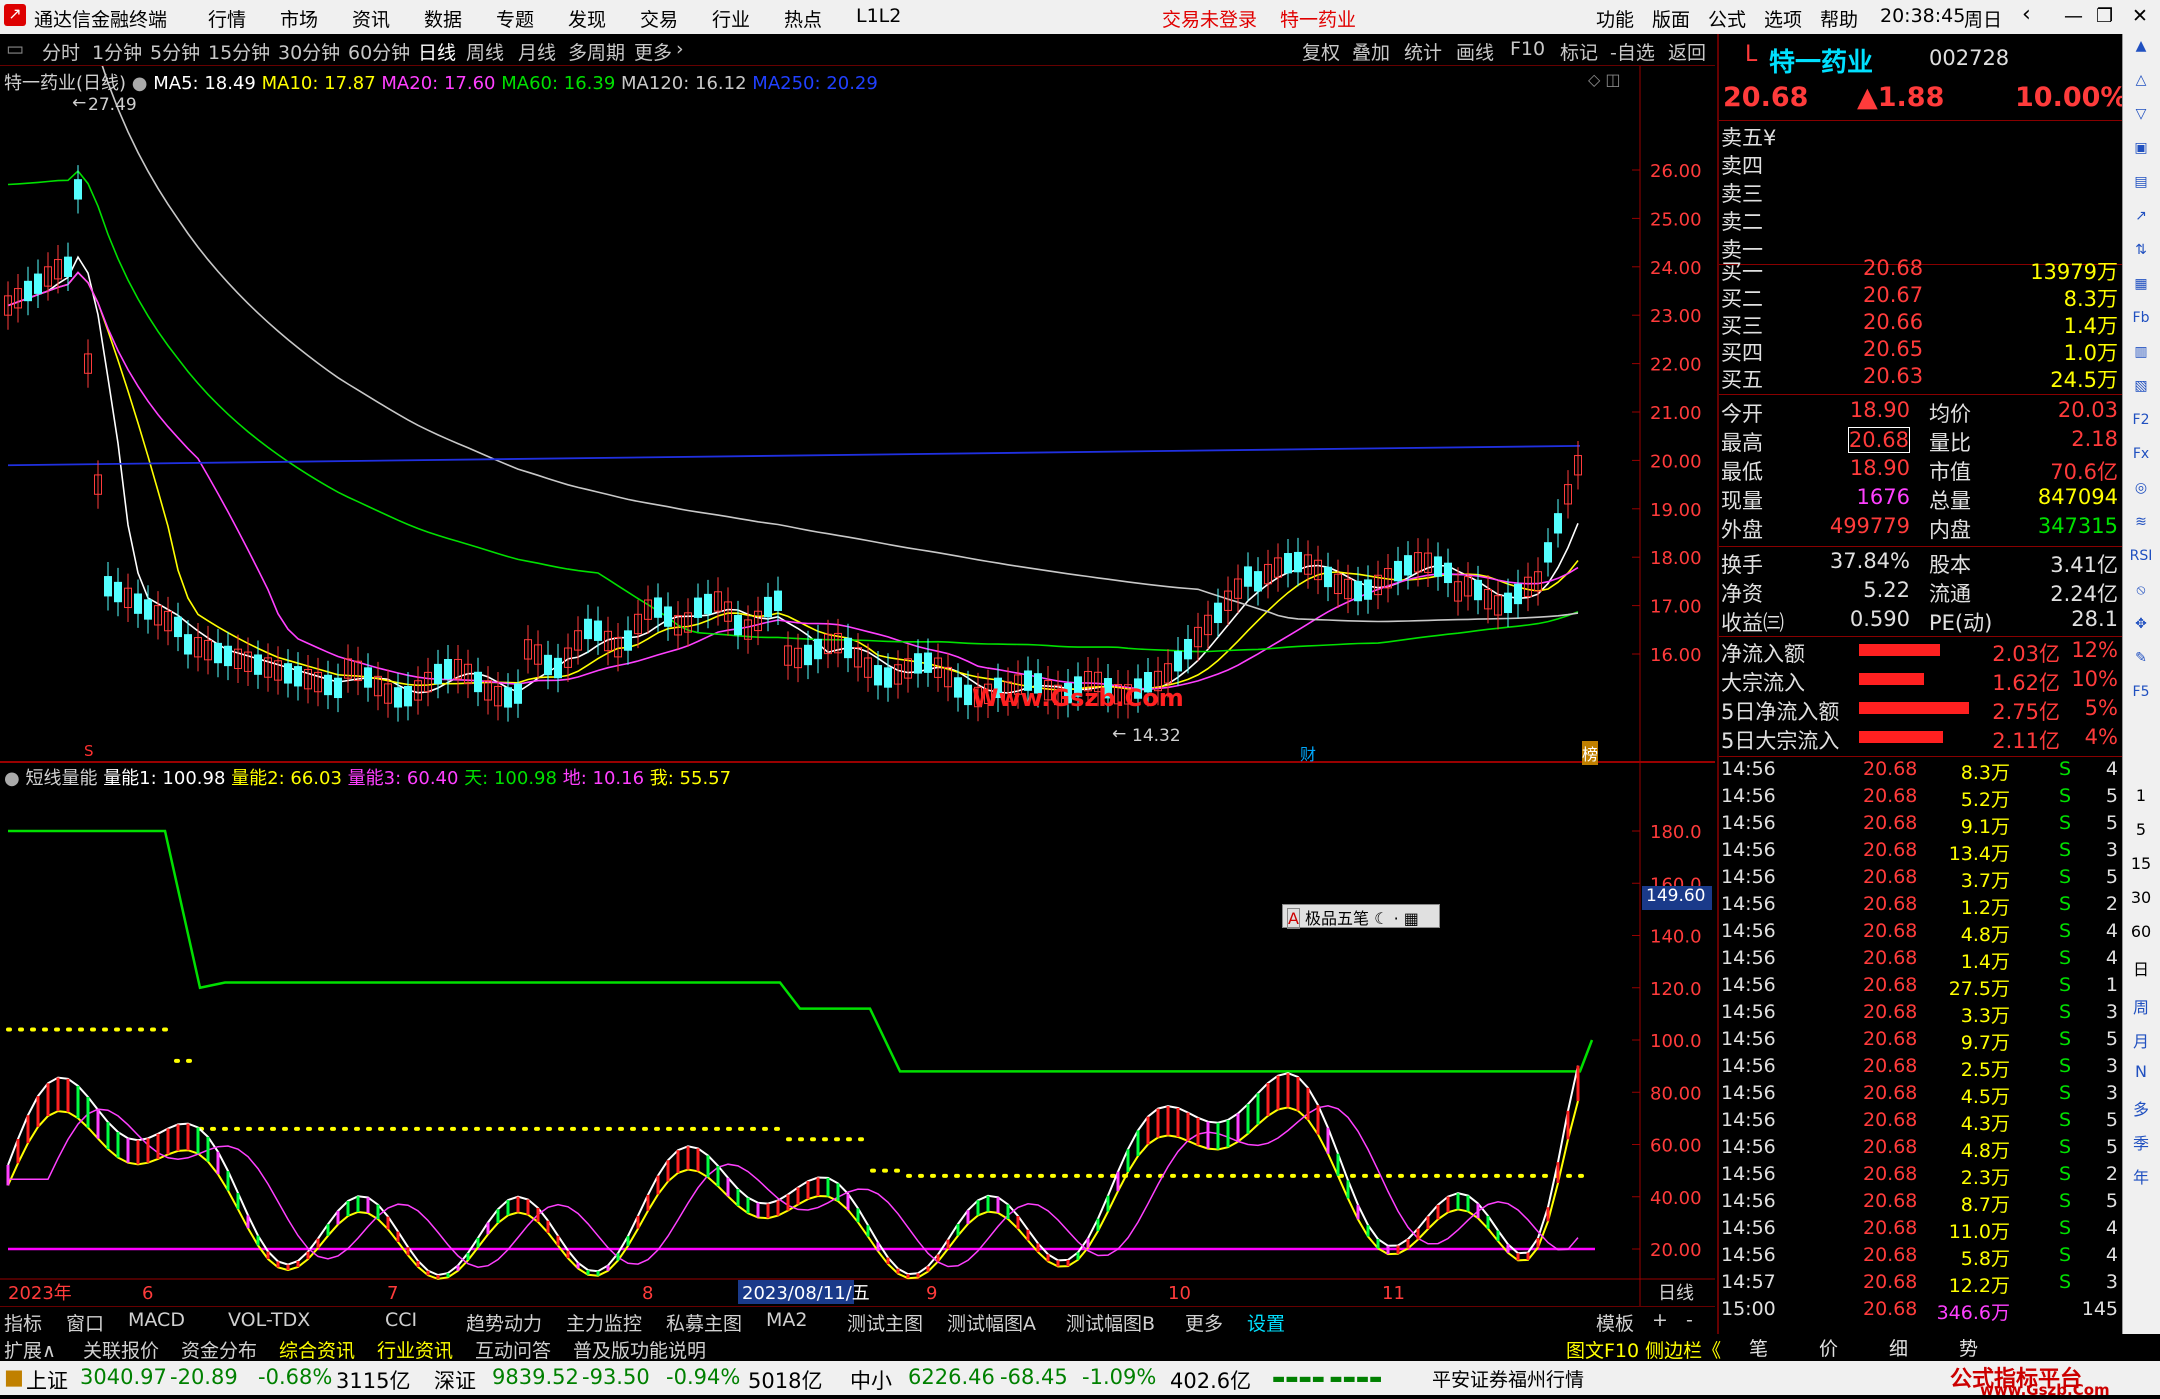 This screenshot has width=2160, height=1399. Describe the element at coordinates (731, 18) in the screenshot. I see `menu-item-hangye: 行业` at that location.